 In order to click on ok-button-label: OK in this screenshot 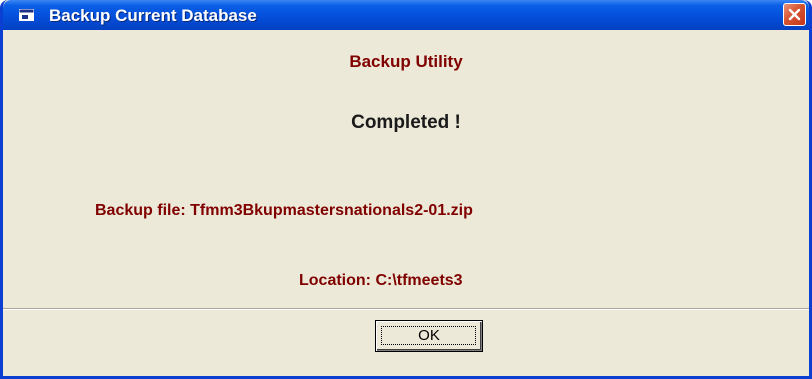, I will do `click(429, 335)`.